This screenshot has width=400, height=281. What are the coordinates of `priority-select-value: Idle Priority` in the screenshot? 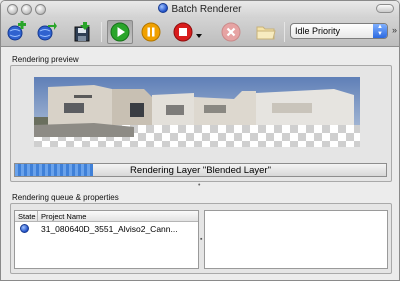 It's located at (318, 31).